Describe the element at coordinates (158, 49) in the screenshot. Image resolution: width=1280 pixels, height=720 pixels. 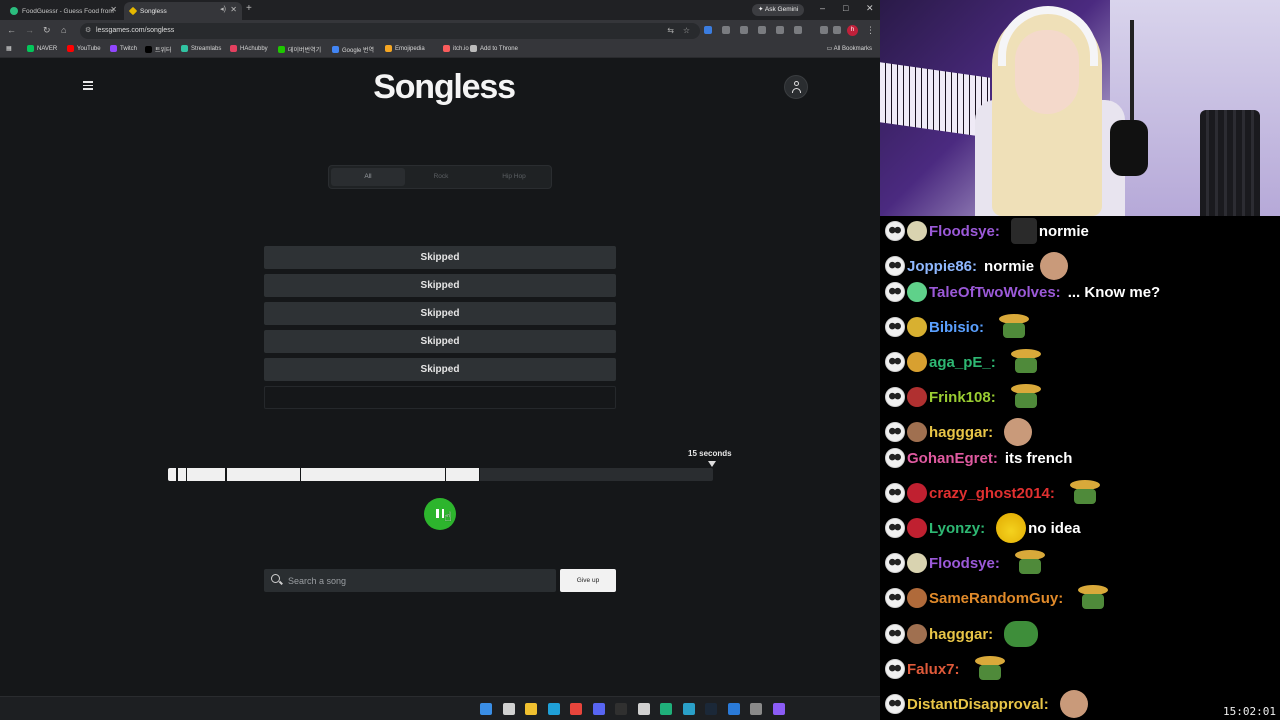
I see `bookmark-item: 트위터` at that location.